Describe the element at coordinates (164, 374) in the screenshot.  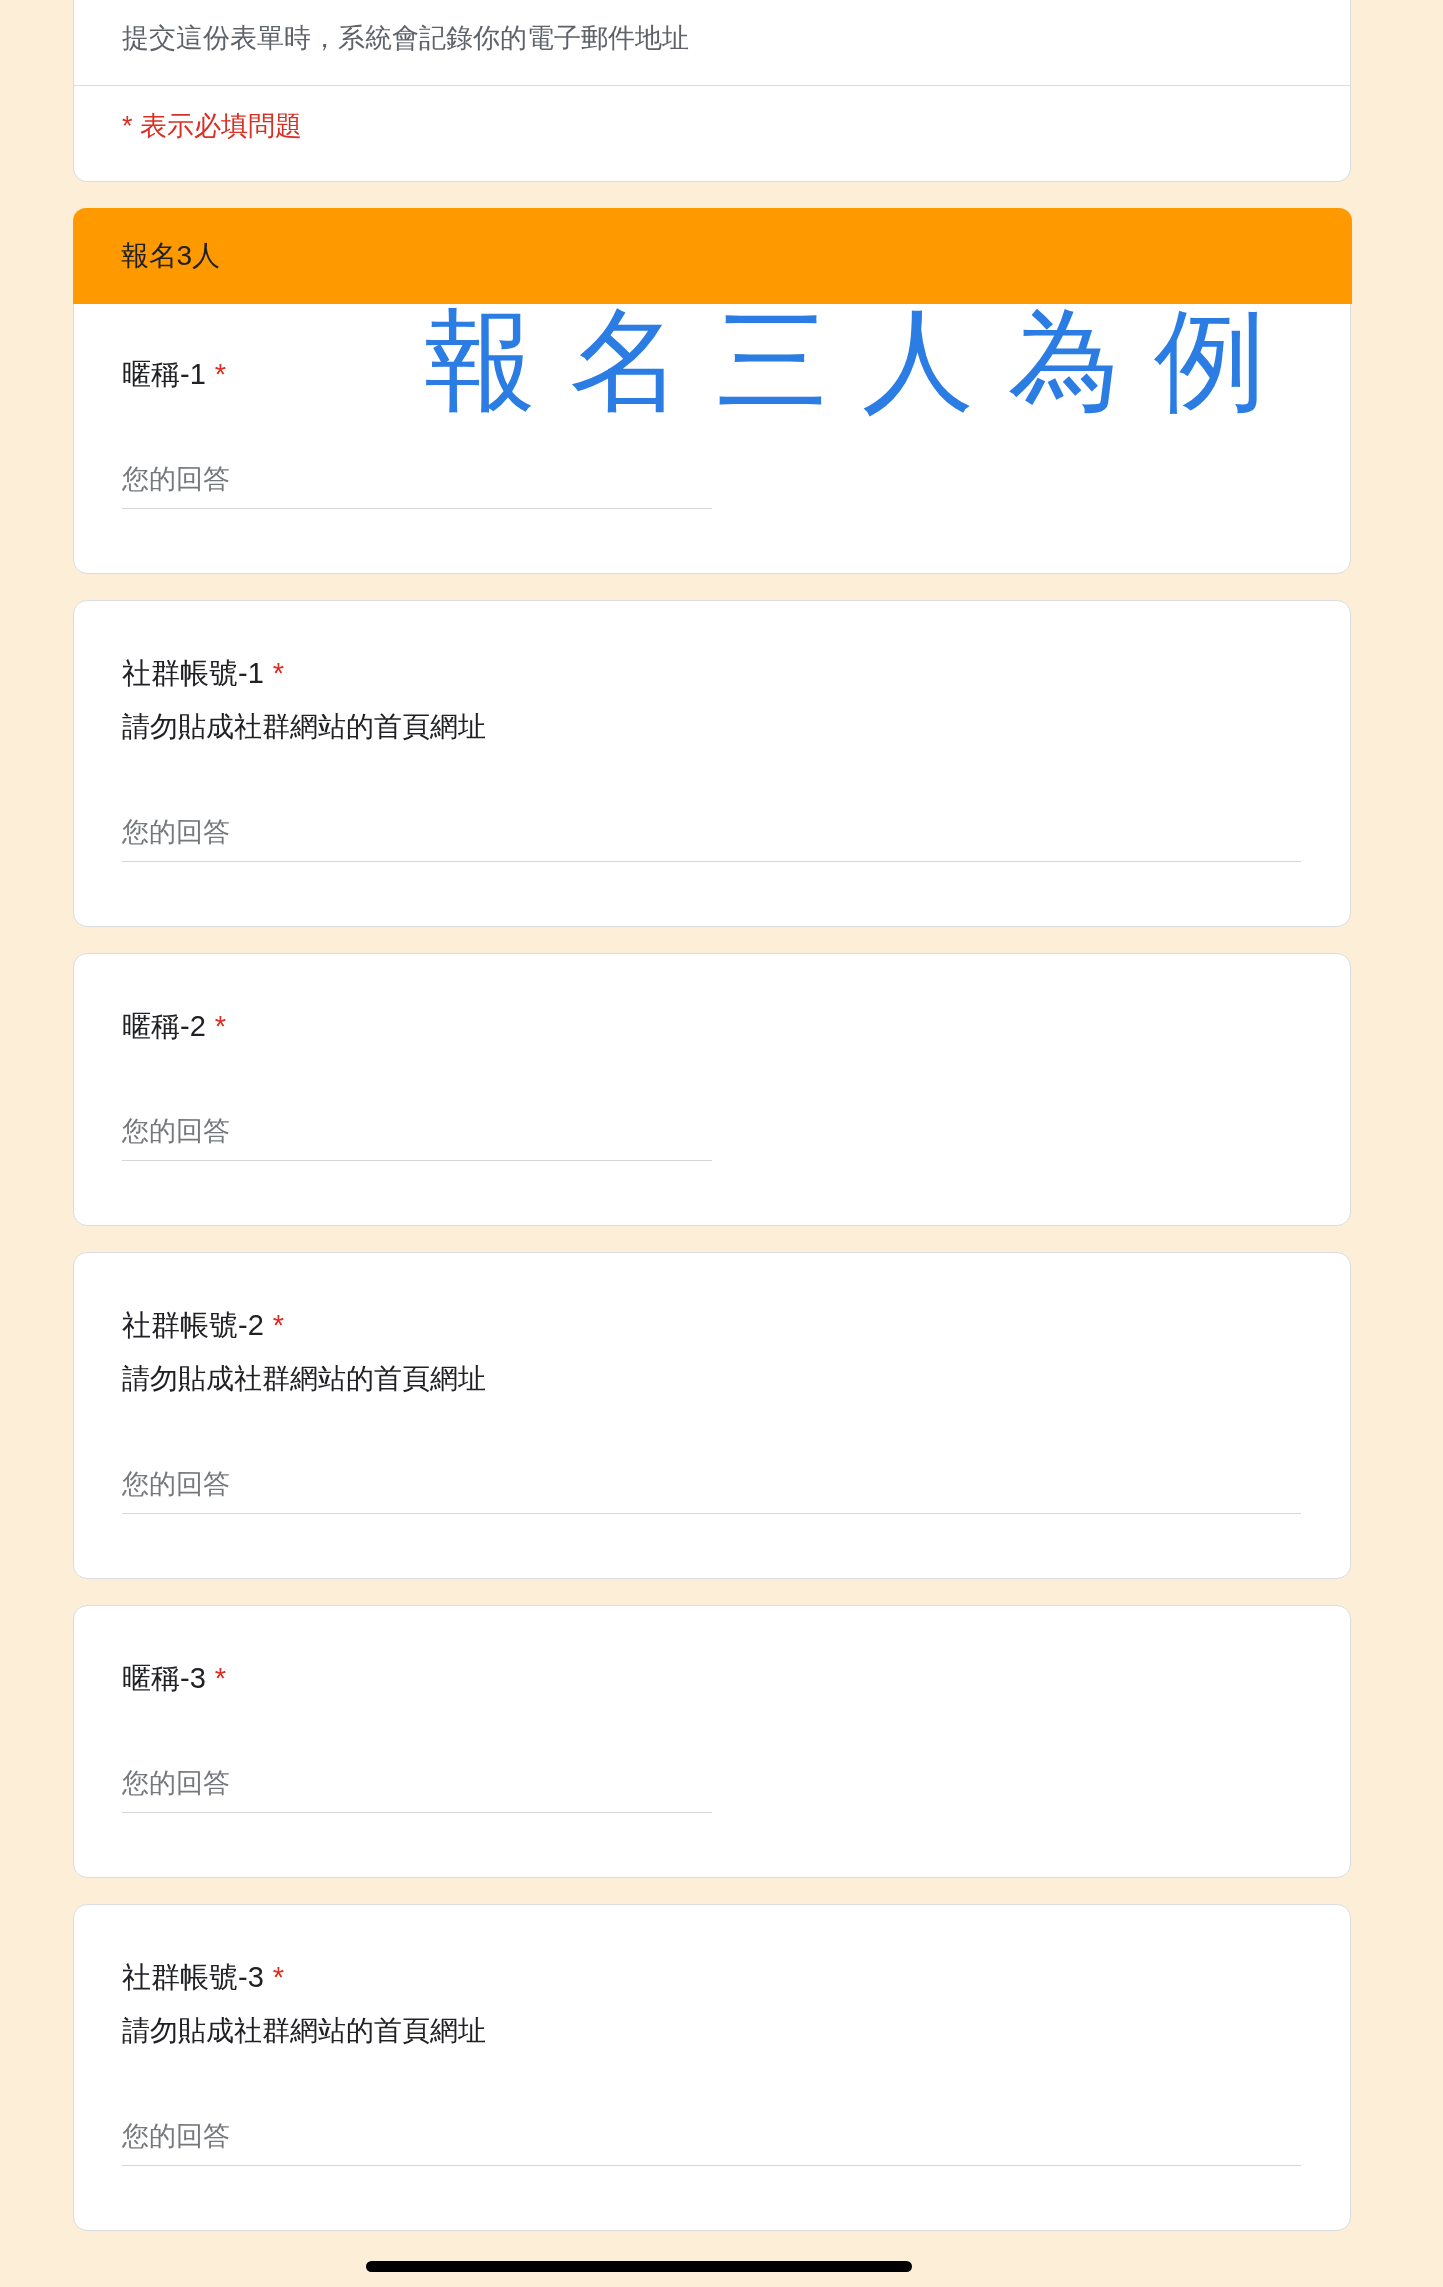
I see `question-title: 暱稱-1` at that location.